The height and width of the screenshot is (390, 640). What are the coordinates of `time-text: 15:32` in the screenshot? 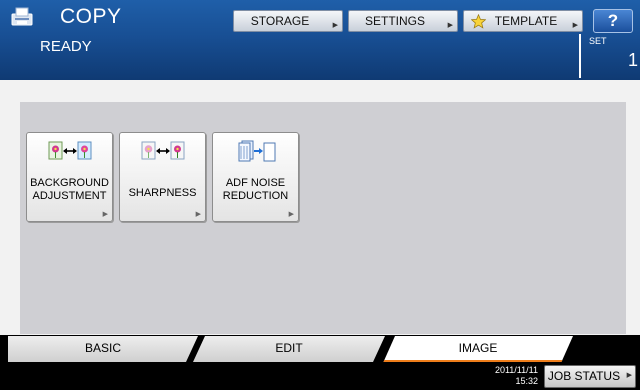 It's located at (526, 381).